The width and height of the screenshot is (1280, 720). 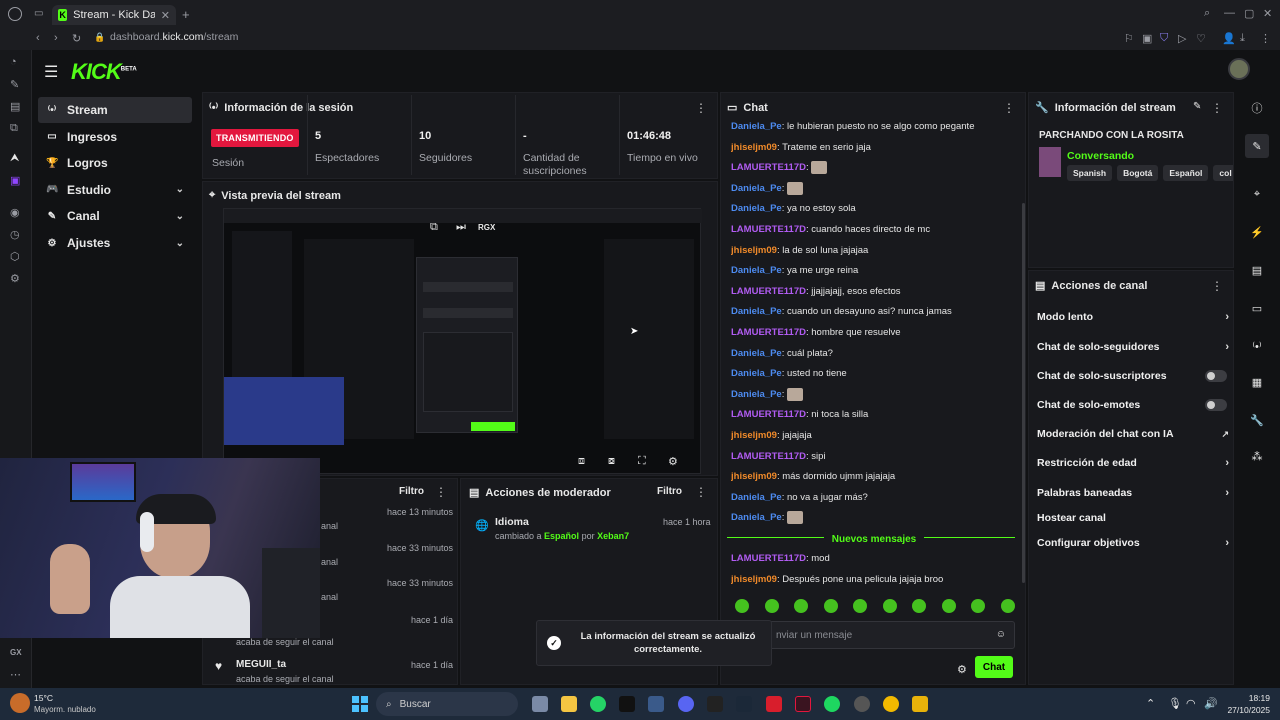 What do you see at coordinates (115, 163) in the screenshot?
I see `sidebar-item-2: 🏆 Logros` at bounding box center [115, 163].